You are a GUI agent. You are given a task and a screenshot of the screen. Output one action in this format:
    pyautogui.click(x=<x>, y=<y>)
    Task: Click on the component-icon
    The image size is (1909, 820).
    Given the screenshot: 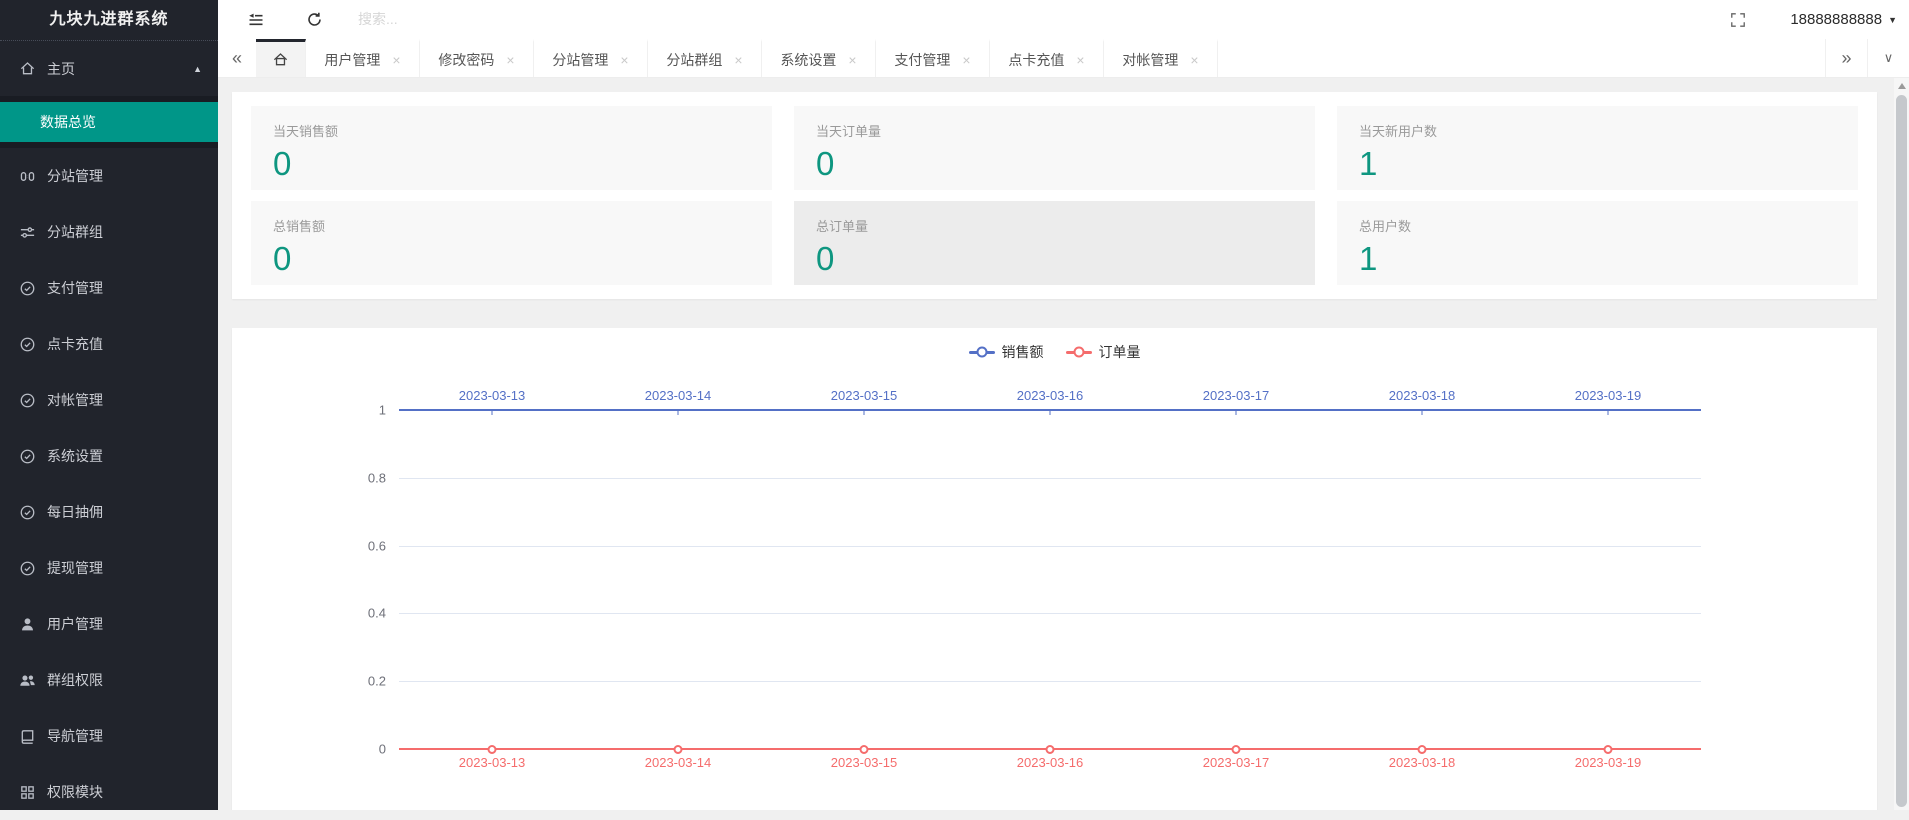 What is the action you would take?
    pyautogui.click(x=27, y=176)
    